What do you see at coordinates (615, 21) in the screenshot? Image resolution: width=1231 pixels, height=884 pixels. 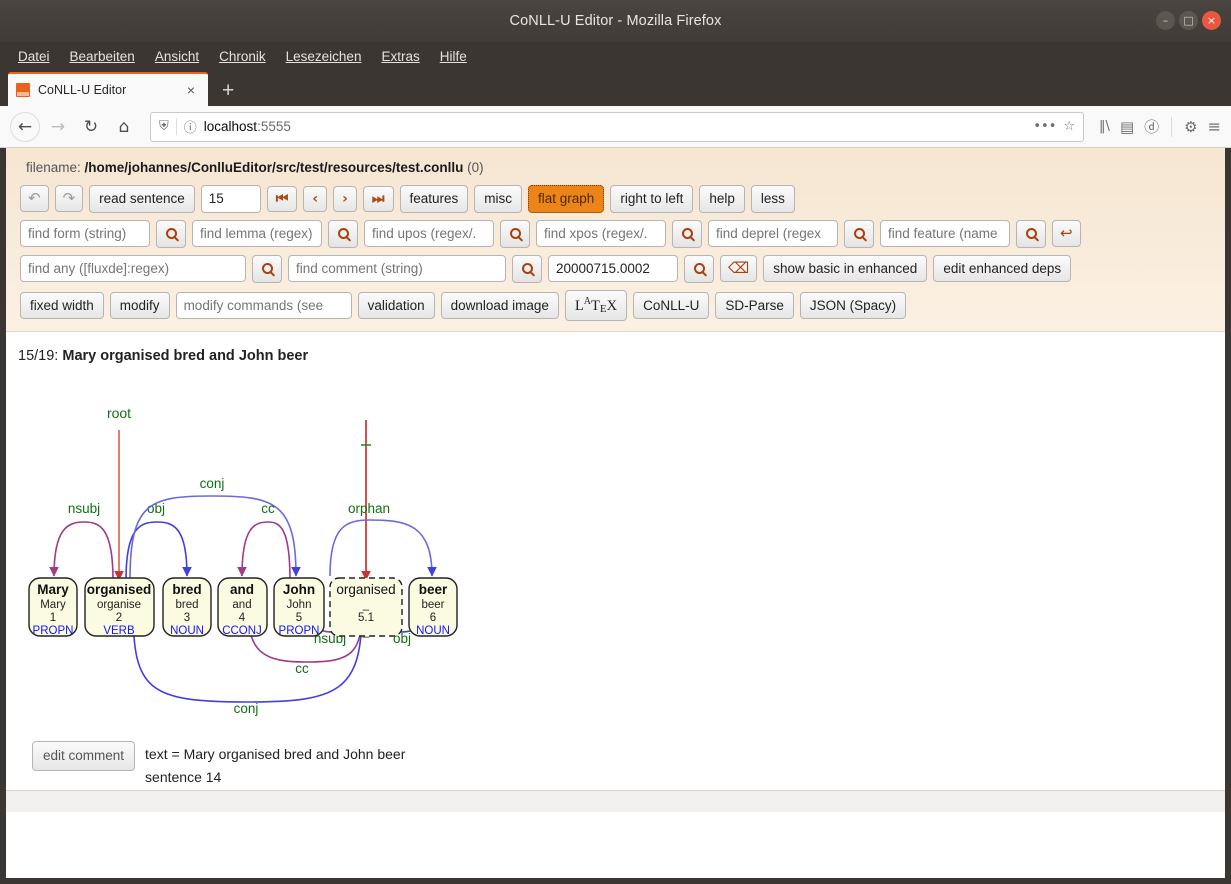 I see `window-title: CoNLL-U Editor - Mozilla Firefox` at bounding box center [615, 21].